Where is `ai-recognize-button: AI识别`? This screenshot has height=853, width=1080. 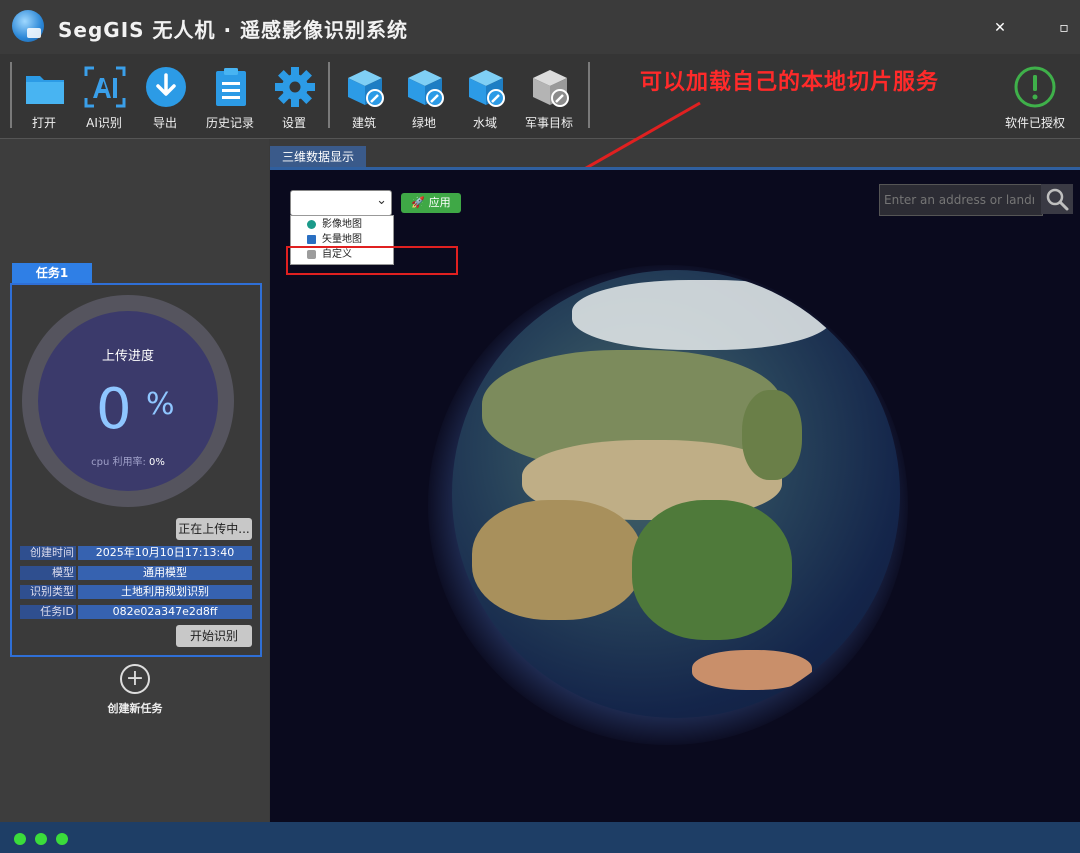 ai-recognize-button: AI识别 is located at coordinates (104, 97).